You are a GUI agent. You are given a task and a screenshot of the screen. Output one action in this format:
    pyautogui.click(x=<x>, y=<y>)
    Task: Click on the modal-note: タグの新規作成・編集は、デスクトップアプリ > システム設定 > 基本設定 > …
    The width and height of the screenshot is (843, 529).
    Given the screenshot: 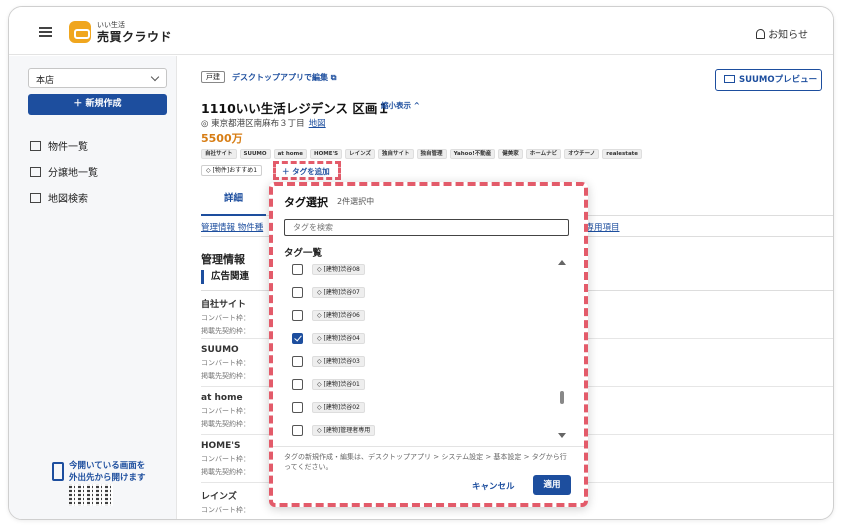 What is the action you would take?
    pyautogui.click(x=425, y=462)
    